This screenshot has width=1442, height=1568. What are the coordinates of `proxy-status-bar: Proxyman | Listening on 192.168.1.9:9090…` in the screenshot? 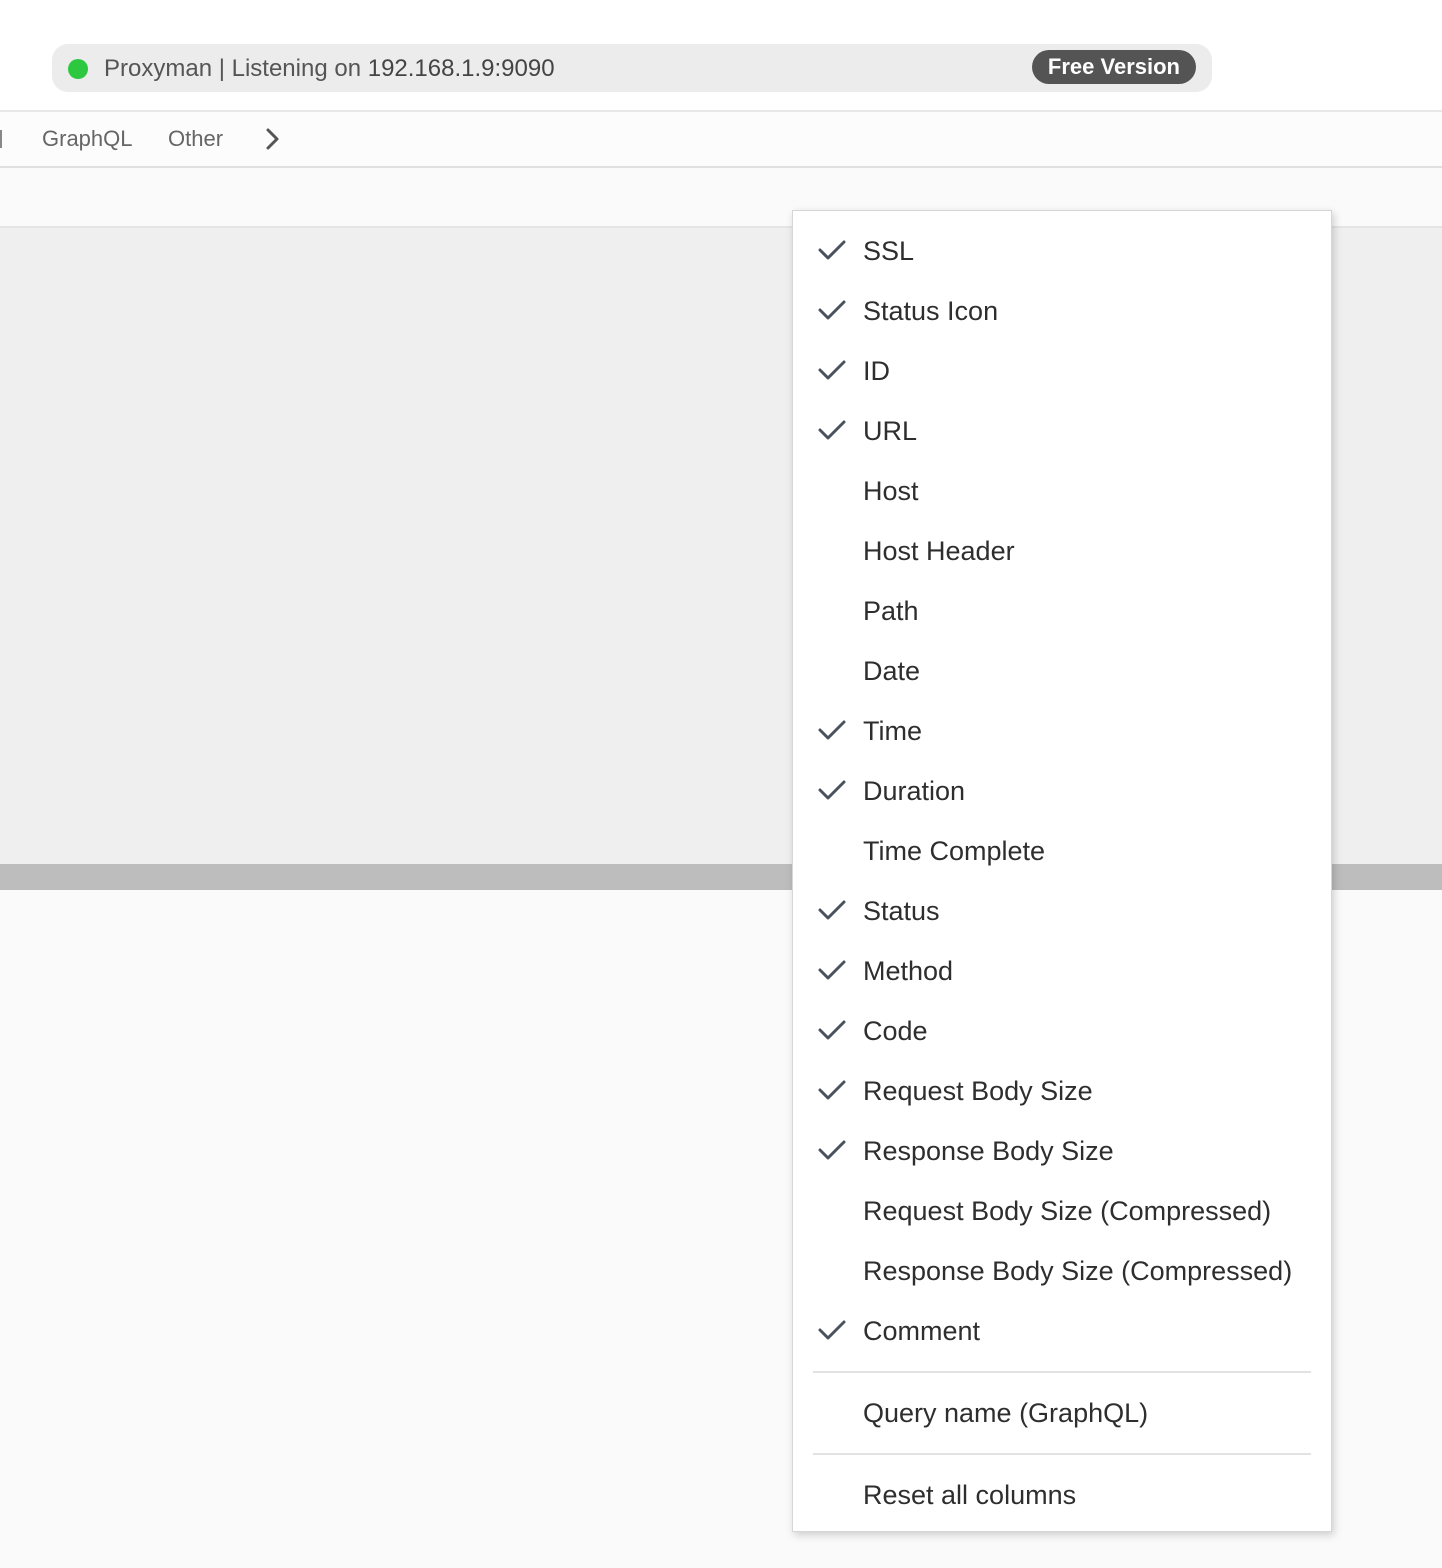 It's located at (632, 68).